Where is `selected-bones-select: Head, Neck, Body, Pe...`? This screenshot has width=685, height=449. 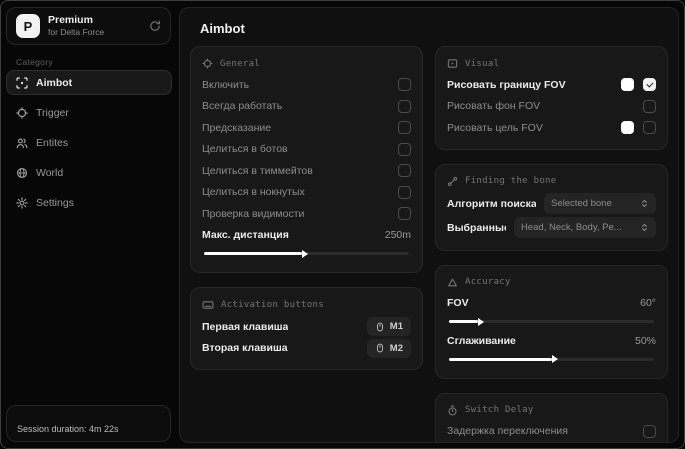
selected-bones-select: Head, Neck, Body, Pe... is located at coordinates (585, 227).